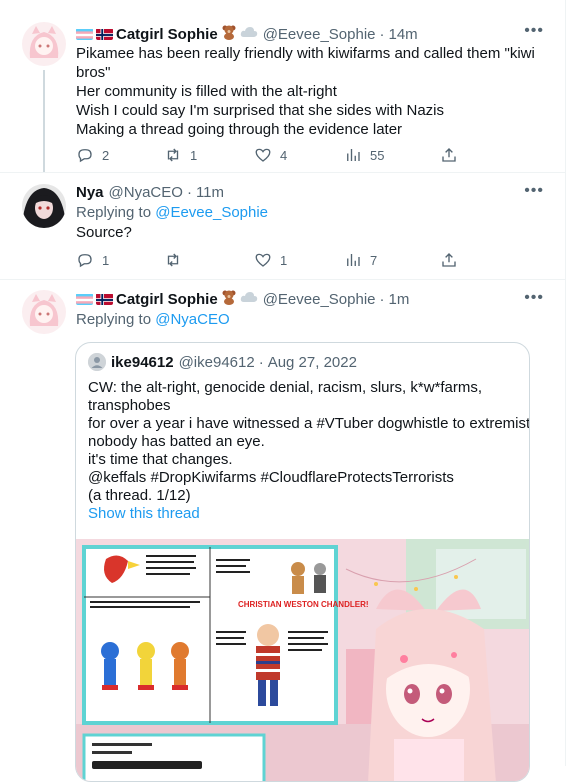 The width and height of the screenshot is (567, 782). I want to click on tweet-text-line: Source?, so click(104, 232).